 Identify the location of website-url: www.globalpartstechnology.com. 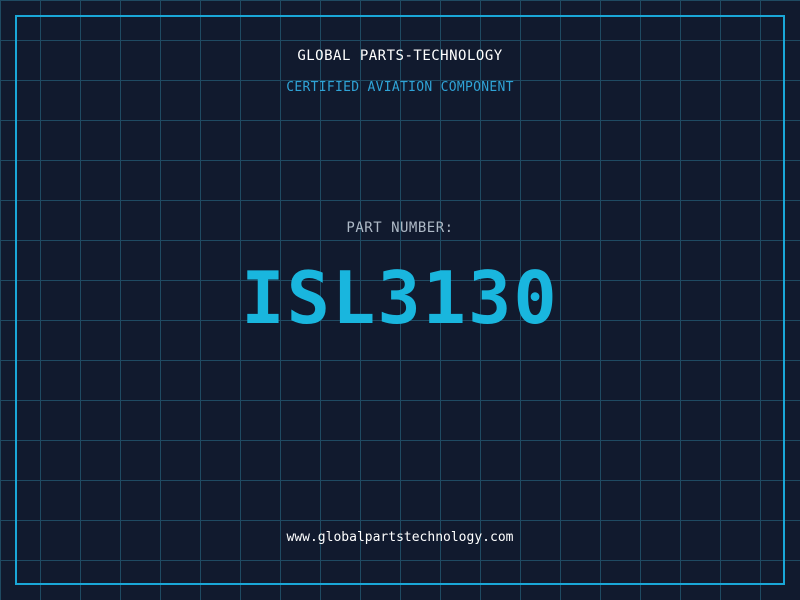
(400, 537).